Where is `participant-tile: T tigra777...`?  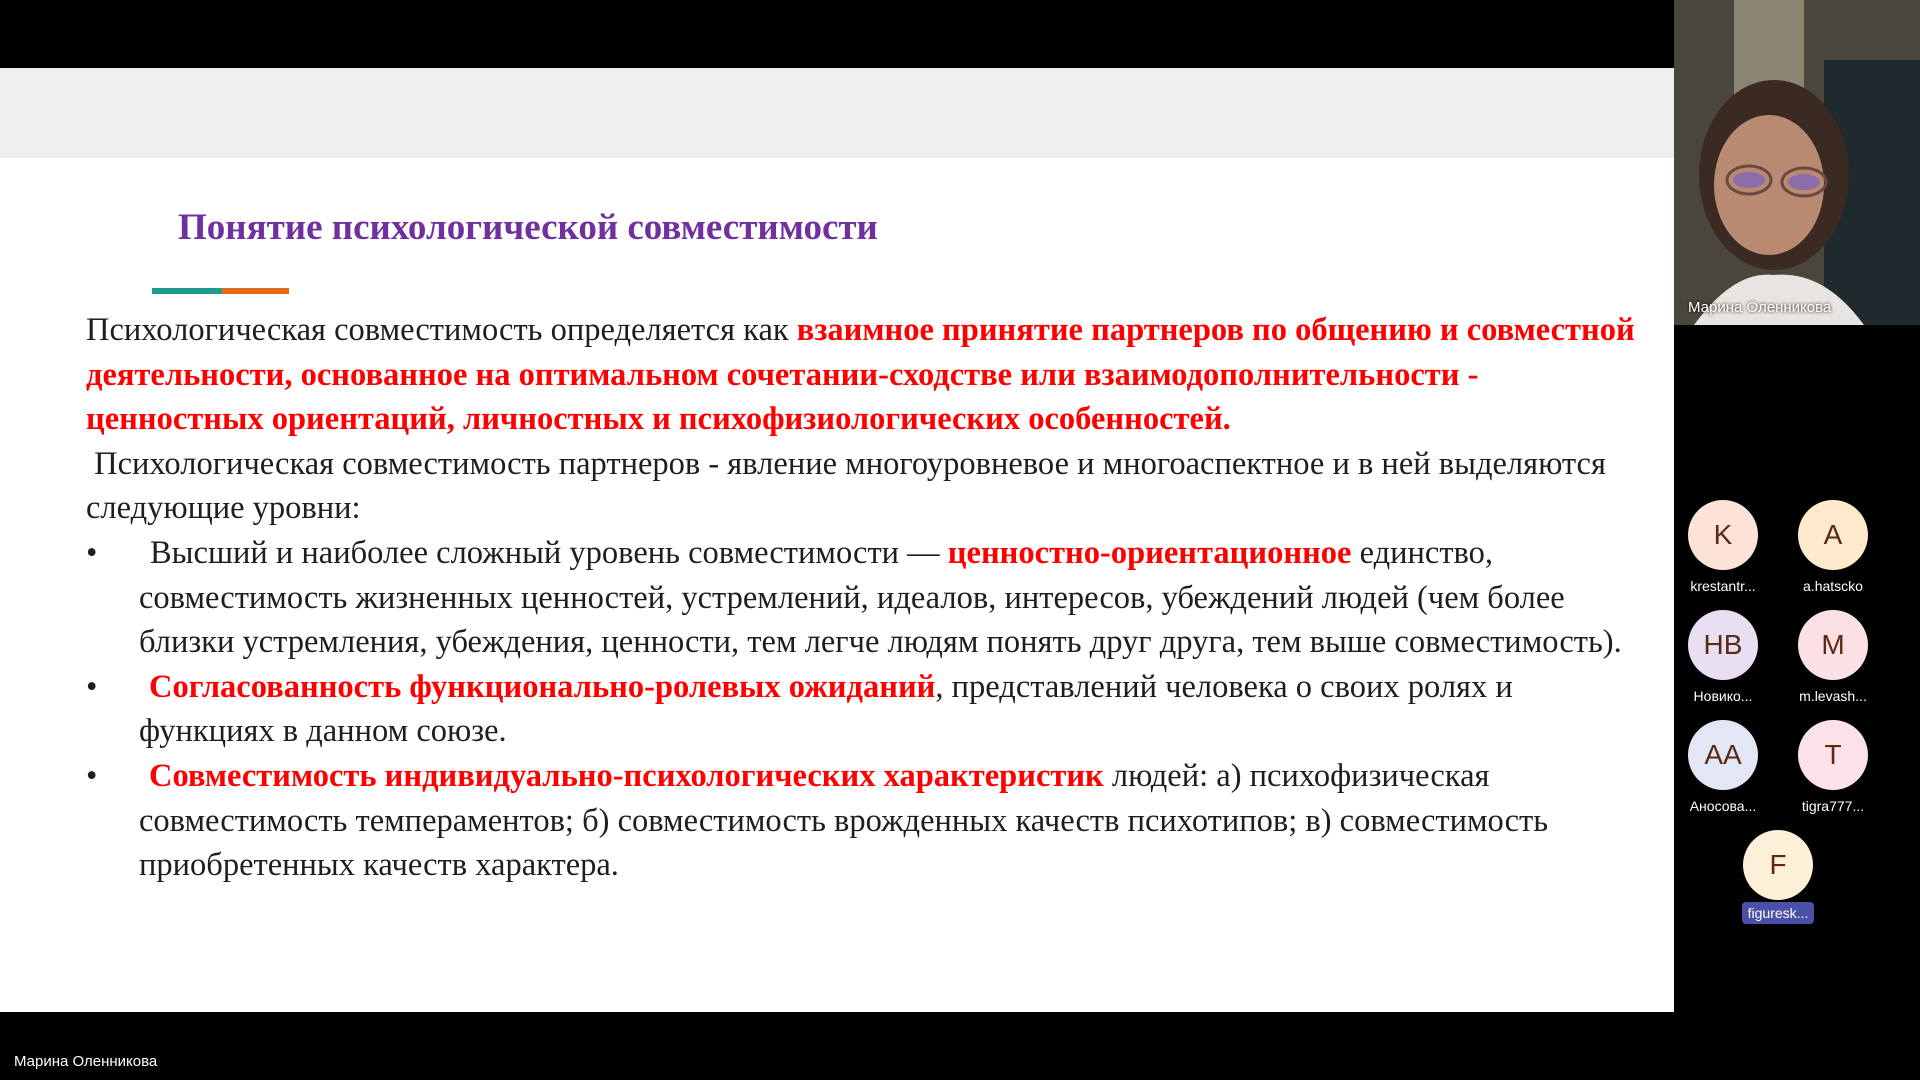 participant-tile: T tigra777... is located at coordinates (1833, 767).